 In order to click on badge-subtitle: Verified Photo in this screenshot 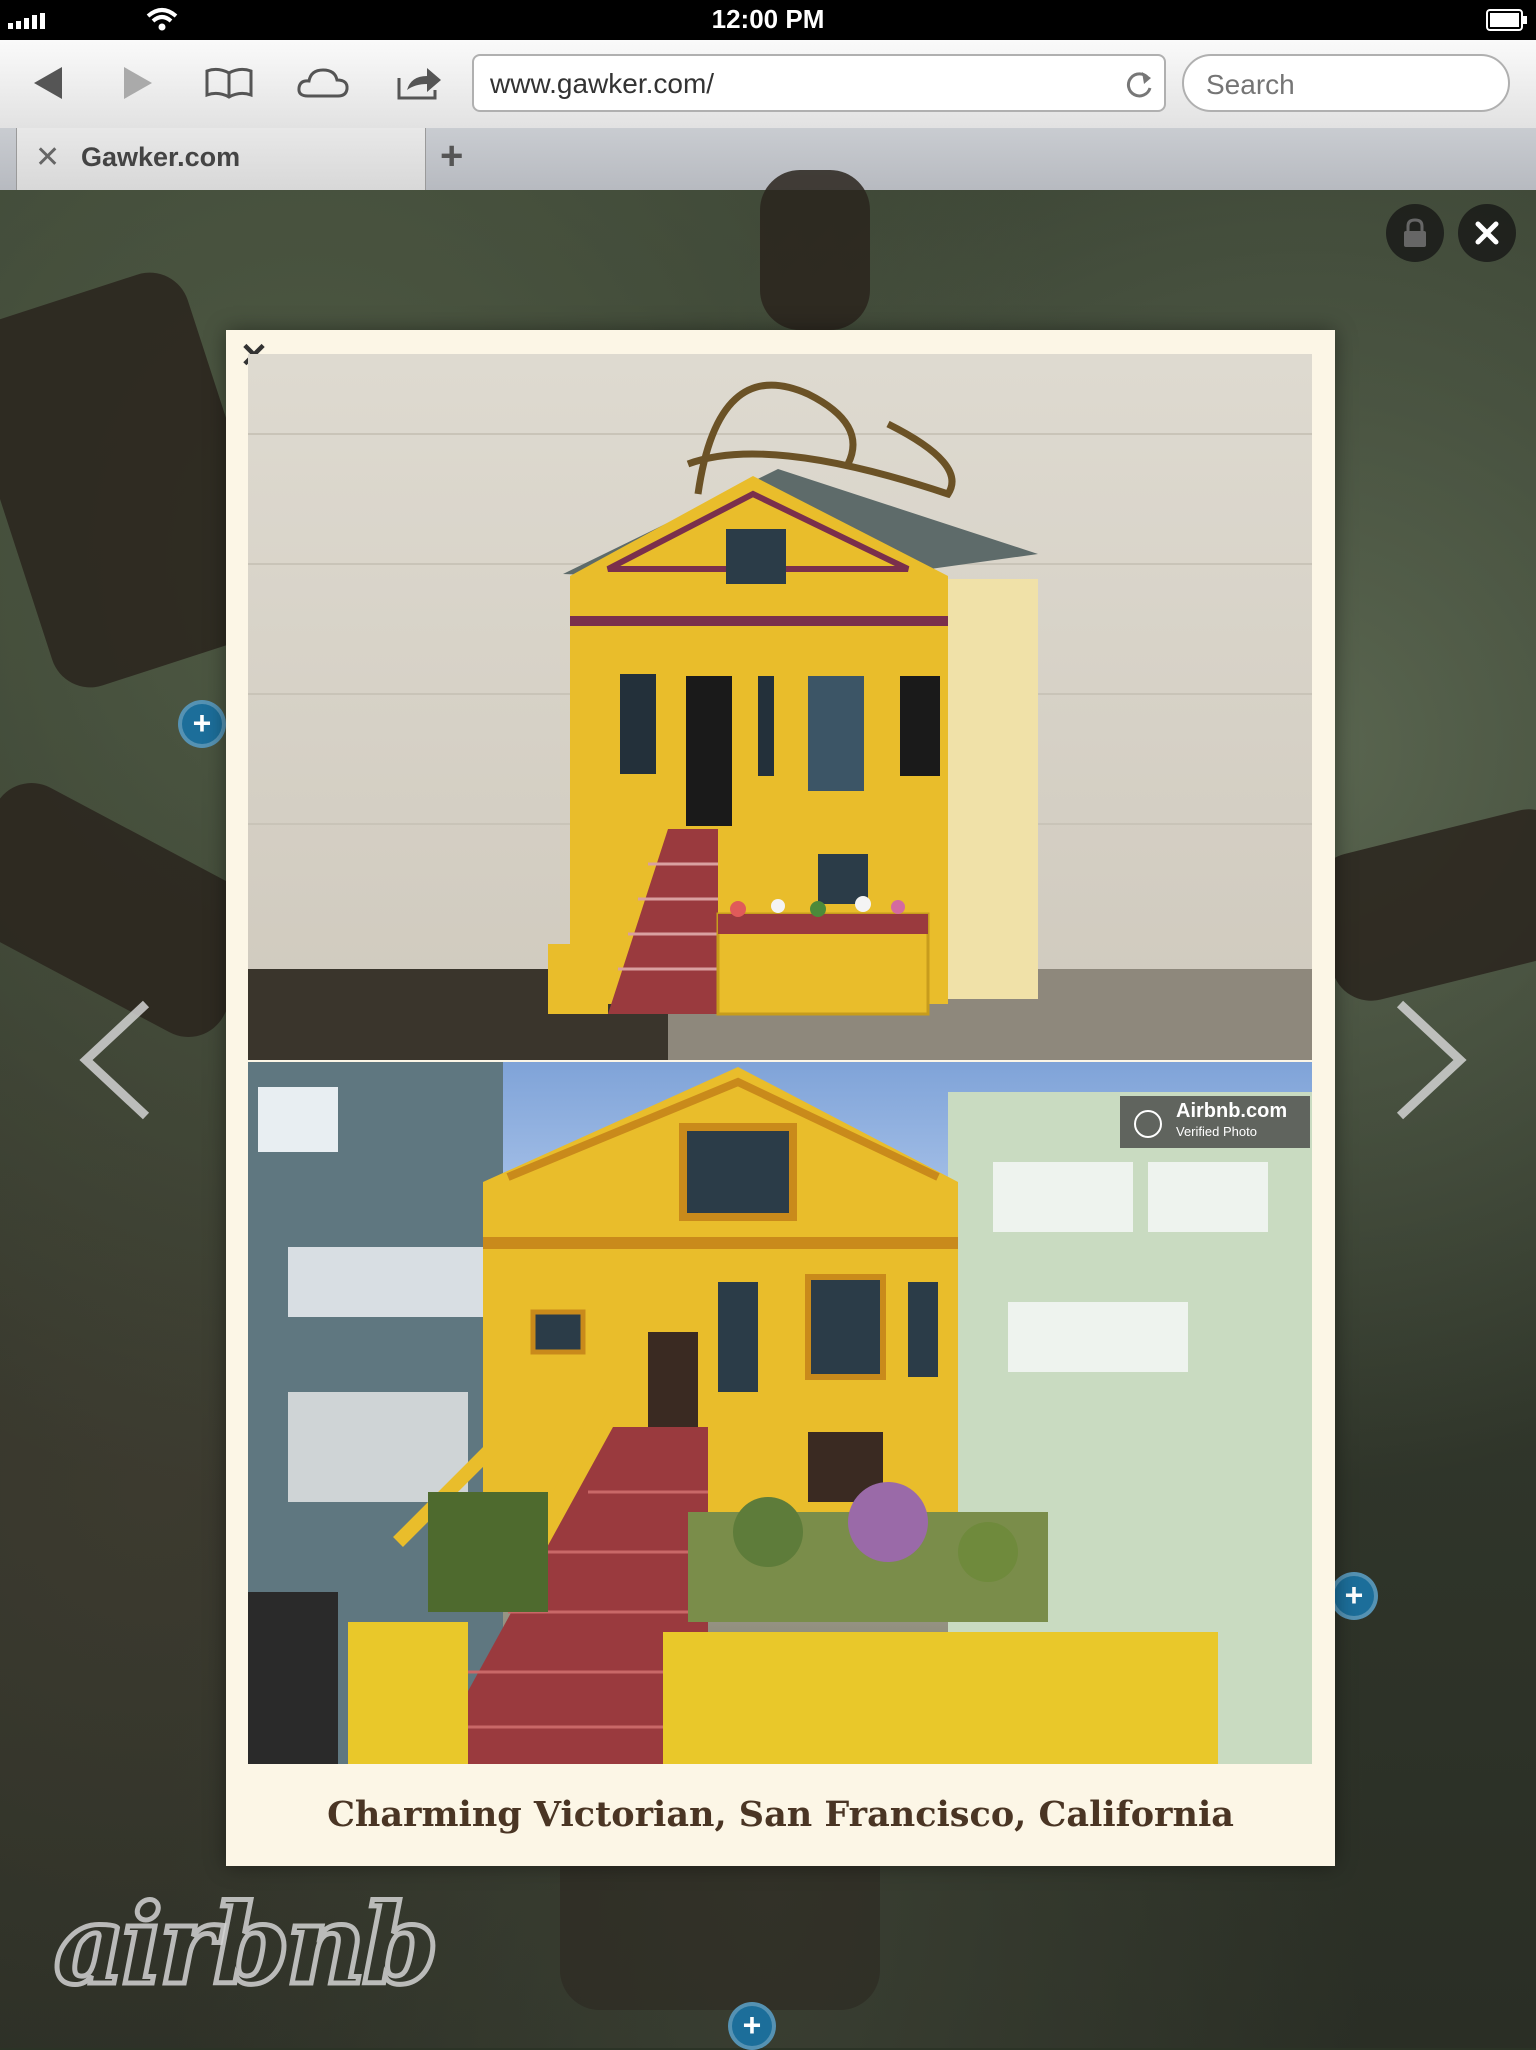, I will do `click(1216, 1131)`.